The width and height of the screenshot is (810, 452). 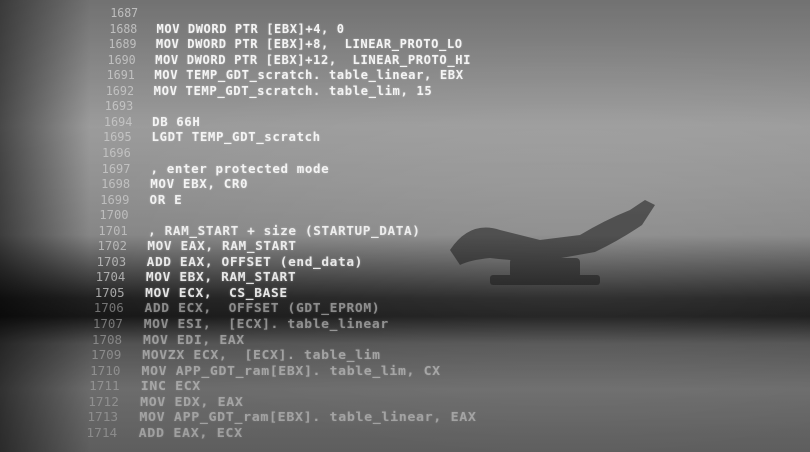 What do you see at coordinates (142, 121) in the screenshot?
I see `code-line: 1694 DB 66H` at bounding box center [142, 121].